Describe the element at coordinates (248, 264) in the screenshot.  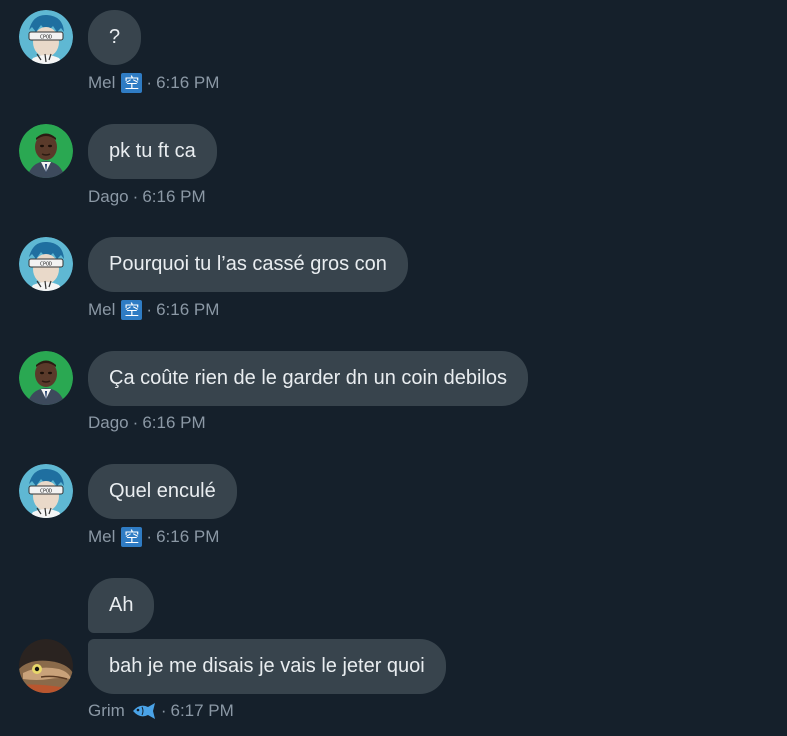
I see `message-bubble: Pourquoi tu l’as cassé gros con` at that location.